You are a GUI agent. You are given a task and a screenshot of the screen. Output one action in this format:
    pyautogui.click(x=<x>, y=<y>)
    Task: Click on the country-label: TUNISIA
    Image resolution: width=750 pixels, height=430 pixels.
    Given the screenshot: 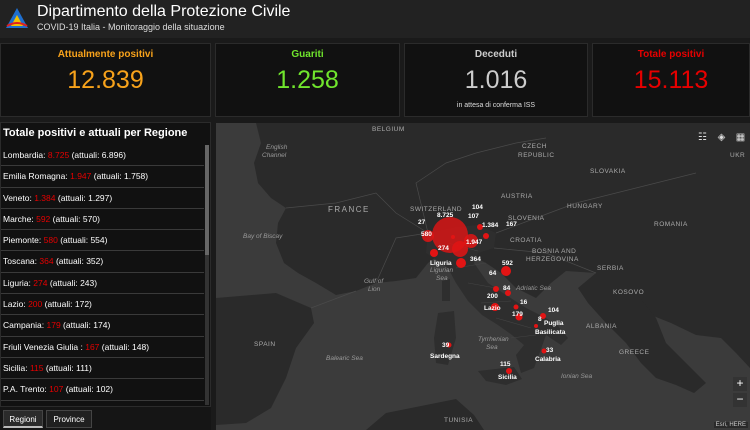 What is the action you would take?
    pyautogui.click(x=459, y=420)
    